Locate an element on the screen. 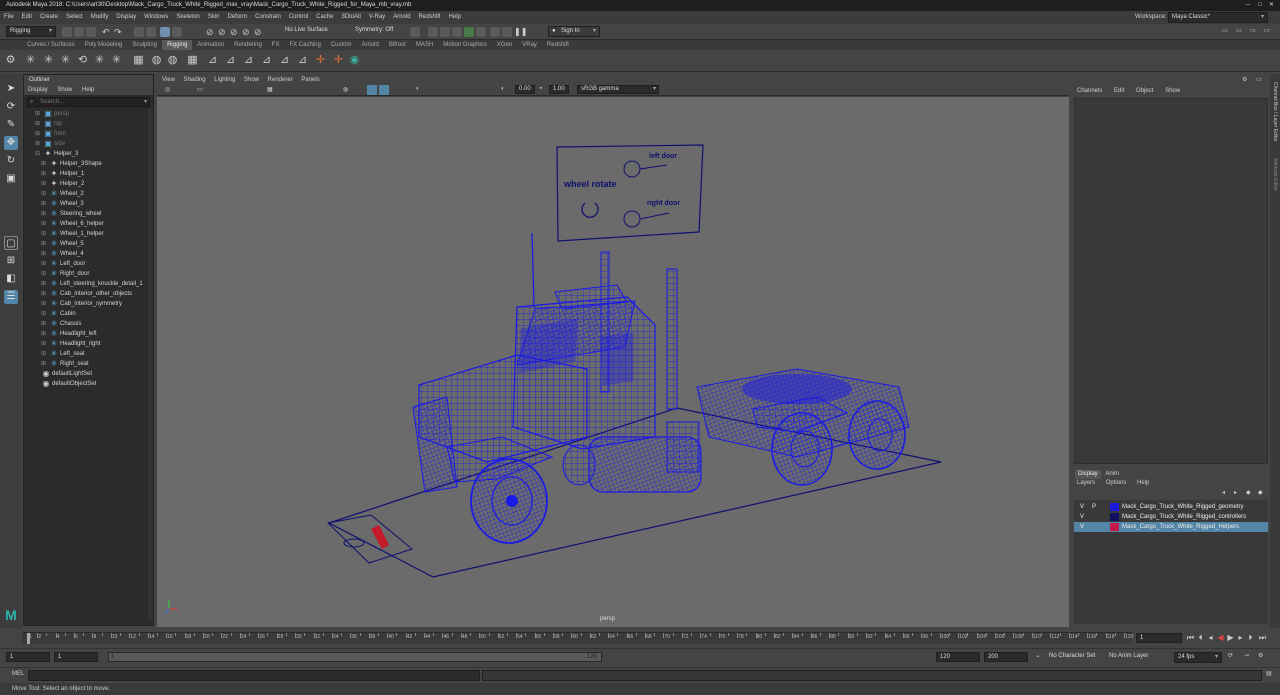 The width and height of the screenshot is (1280, 695). shelf-tab-poly-modeling: Poly Modeling is located at coordinates (104, 45).